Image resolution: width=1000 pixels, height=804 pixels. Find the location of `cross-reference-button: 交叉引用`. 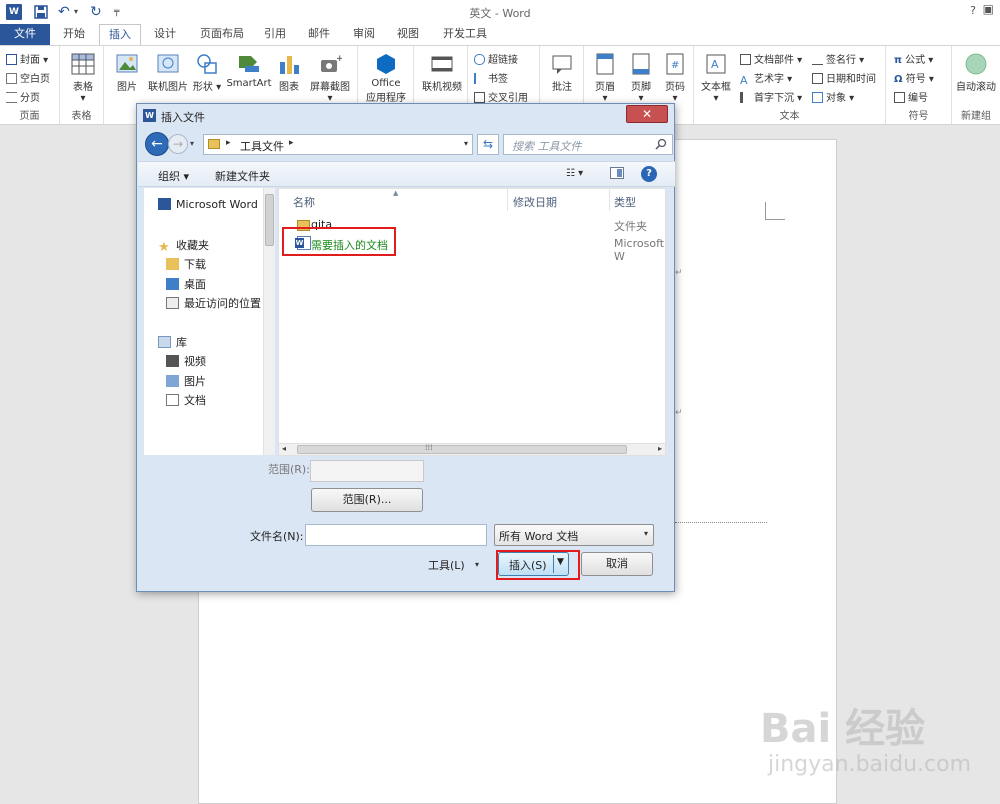

cross-reference-button: 交叉引用 is located at coordinates (501, 96).